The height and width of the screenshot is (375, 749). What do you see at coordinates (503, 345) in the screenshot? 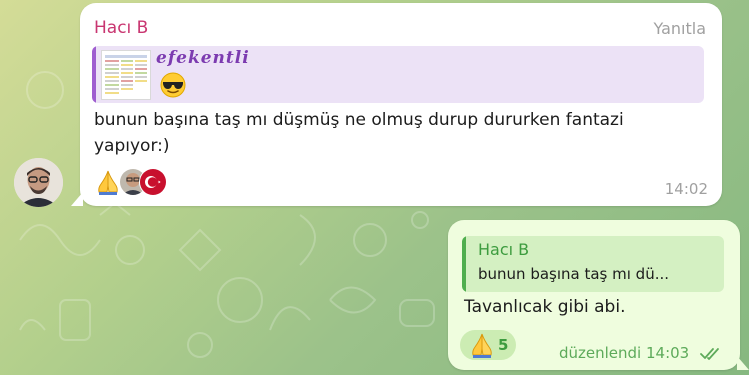
I see `reaction-count: 5` at bounding box center [503, 345].